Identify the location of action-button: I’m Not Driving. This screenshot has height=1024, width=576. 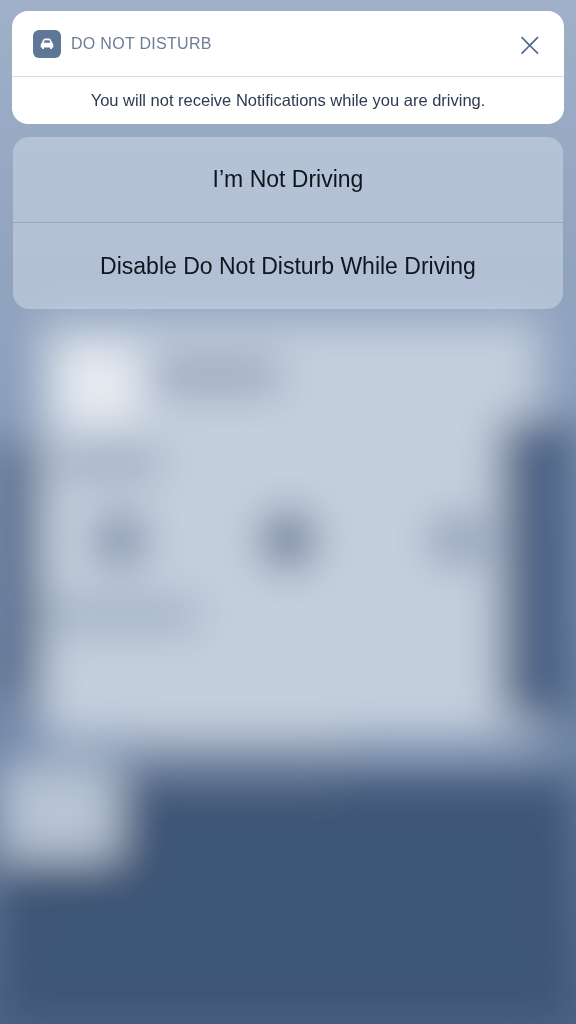
(288, 180).